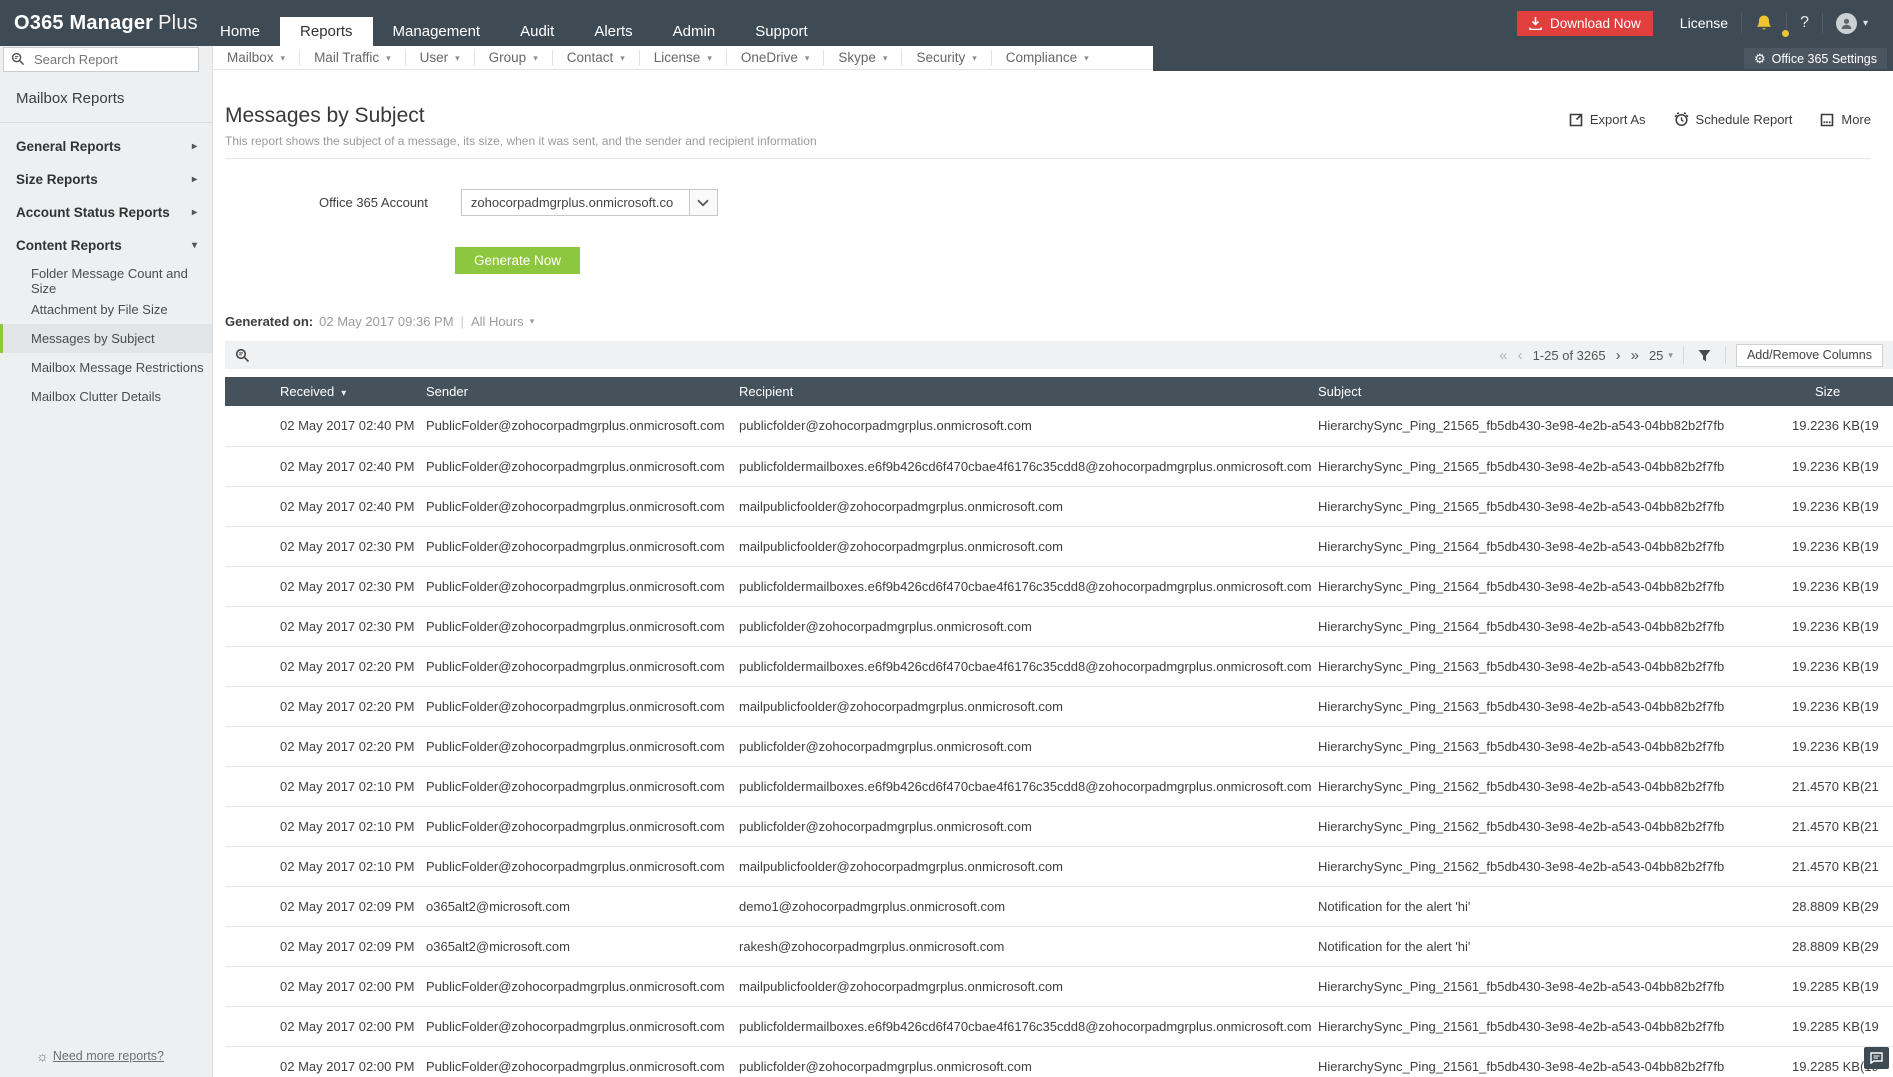 This screenshot has height=1077, width=1893. Describe the element at coordinates (325, 746) in the screenshot. I see `cell-received: 02 May 2017 02:20 PM` at that location.